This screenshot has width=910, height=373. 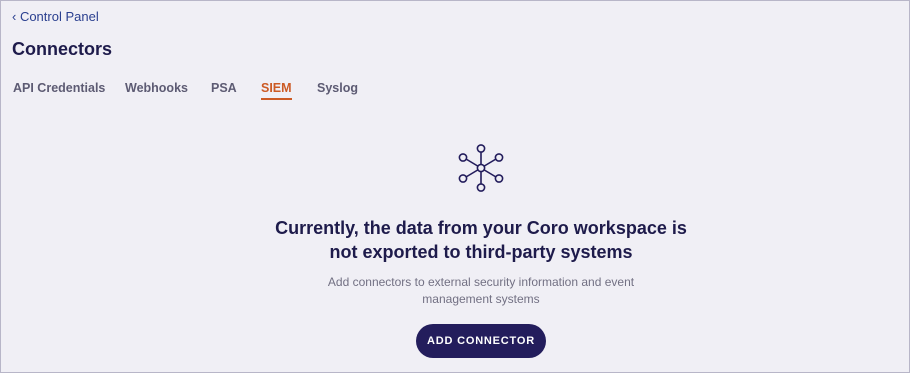 I want to click on tab-psa: PSA, so click(x=224, y=90).